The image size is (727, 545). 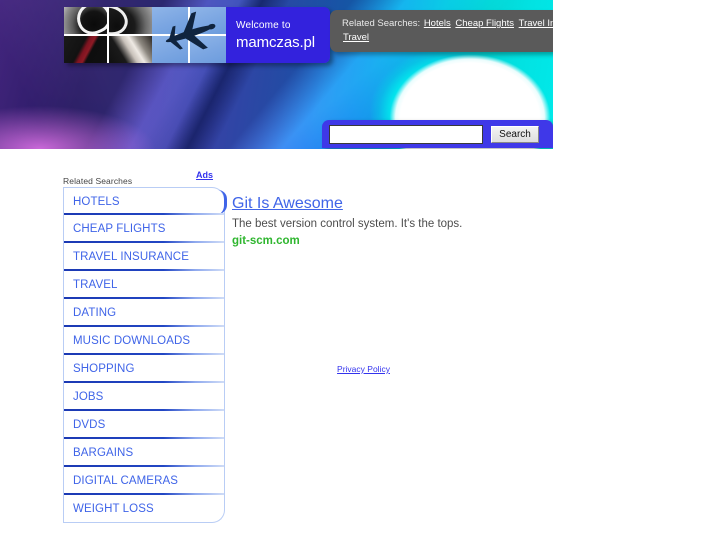 What do you see at coordinates (276, 42) in the screenshot?
I see `site-domain: mamczas.pl` at bounding box center [276, 42].